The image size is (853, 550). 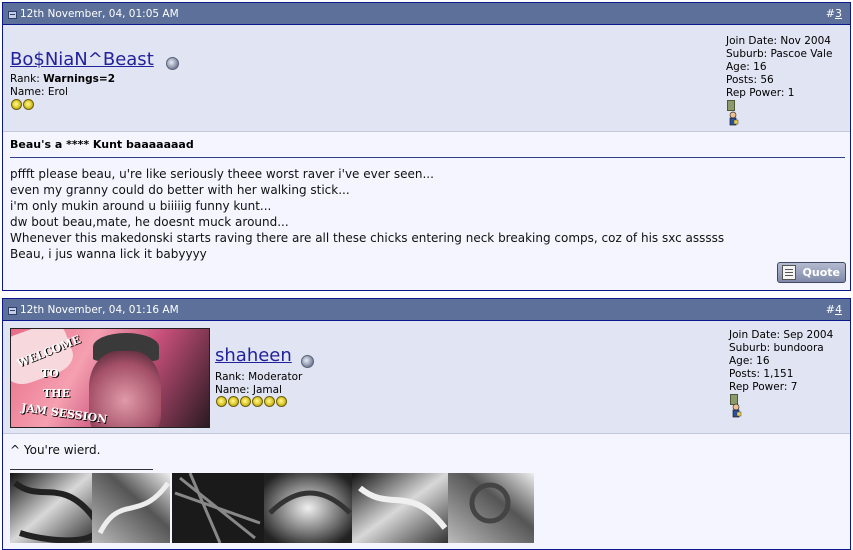 I want to click on post-count: Posts: 1,151, so click(x=761, y=374).